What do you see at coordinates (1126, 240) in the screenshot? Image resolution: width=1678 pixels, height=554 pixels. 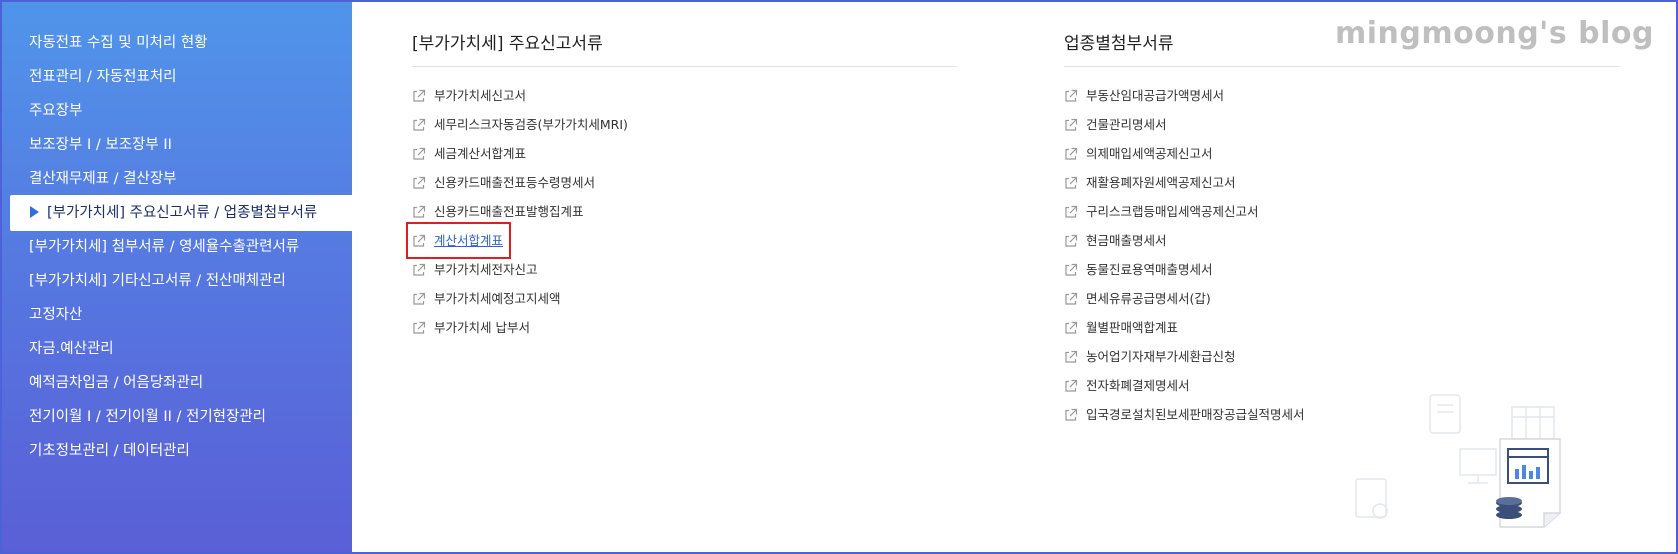 I see `doc-link-label: 현금매출명세서` at bounding box center [1126, 240].